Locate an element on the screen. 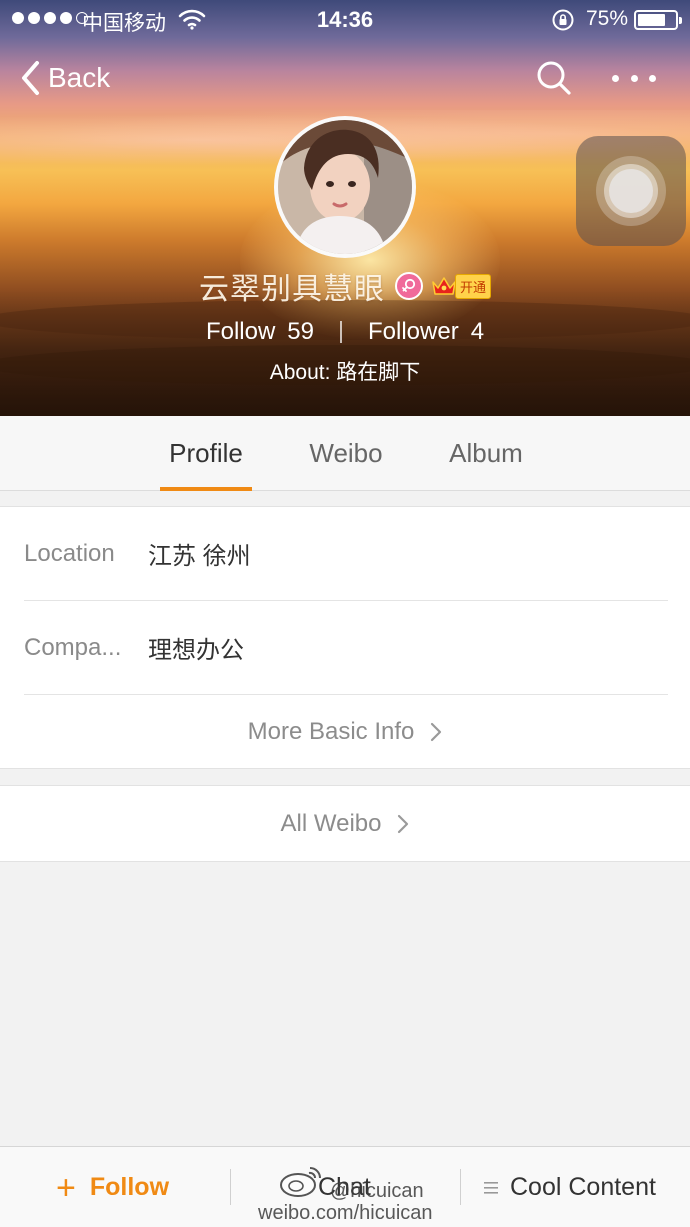  back-button: Back is located at coordinates (65, 78).